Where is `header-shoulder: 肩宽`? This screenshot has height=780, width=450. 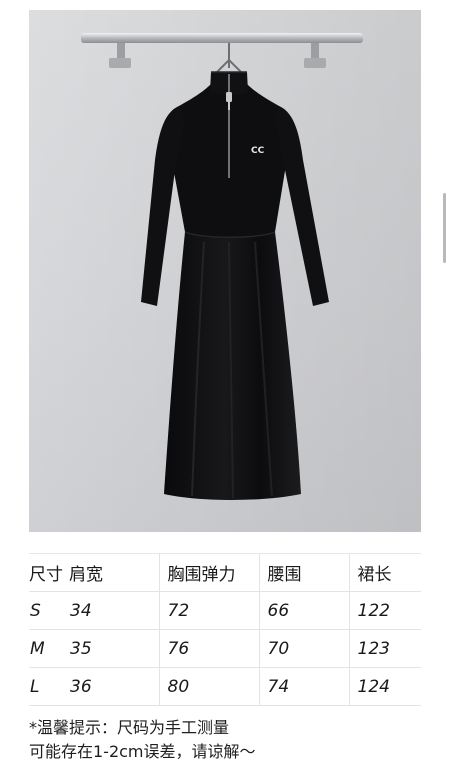 header-shoulder: 肩宽 is located at coordinates (86, 575).